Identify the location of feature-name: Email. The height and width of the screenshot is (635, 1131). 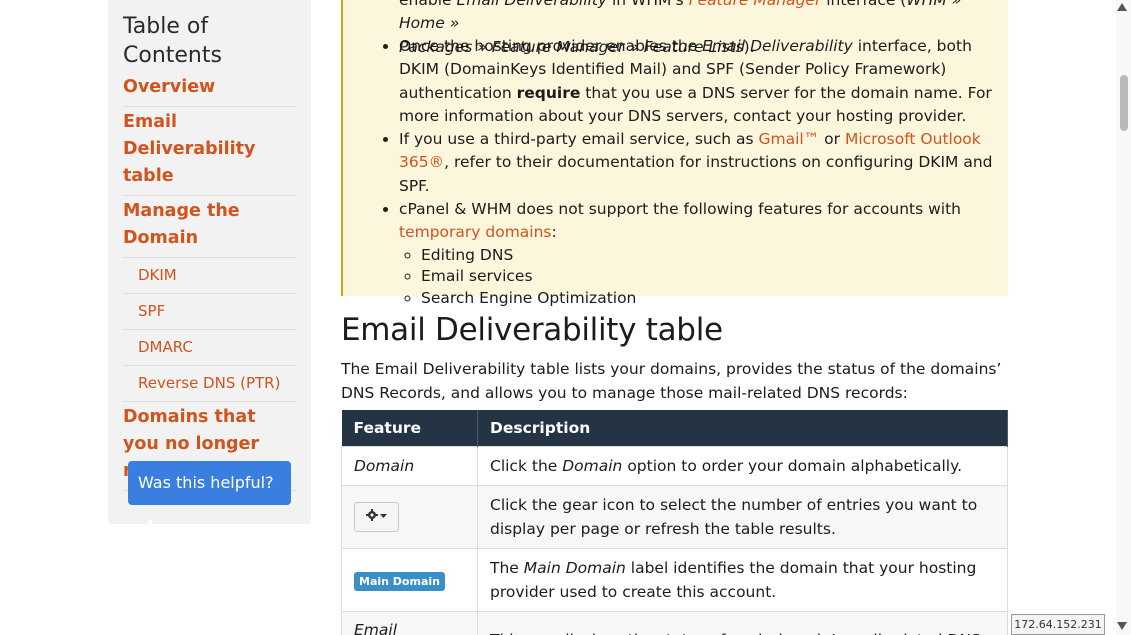
(376, 627).